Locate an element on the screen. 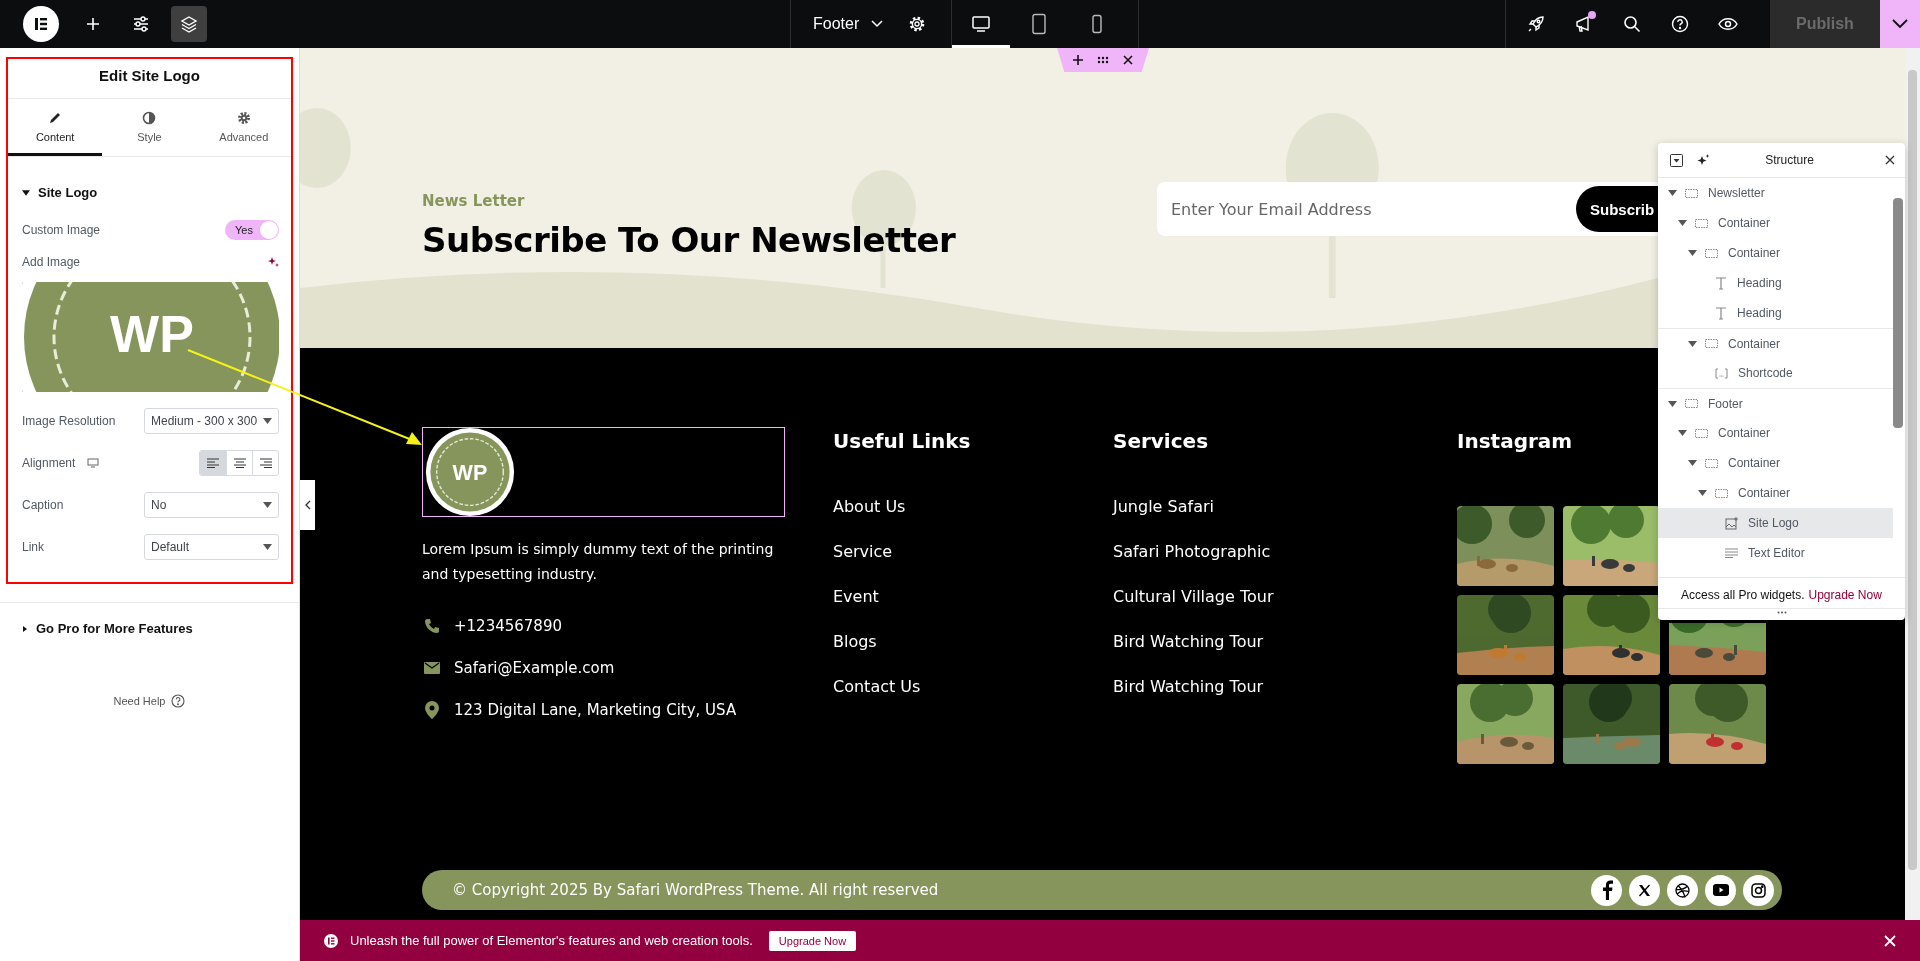  footer-link: Cultural Village Tour is located at coordinates (1261, 609).